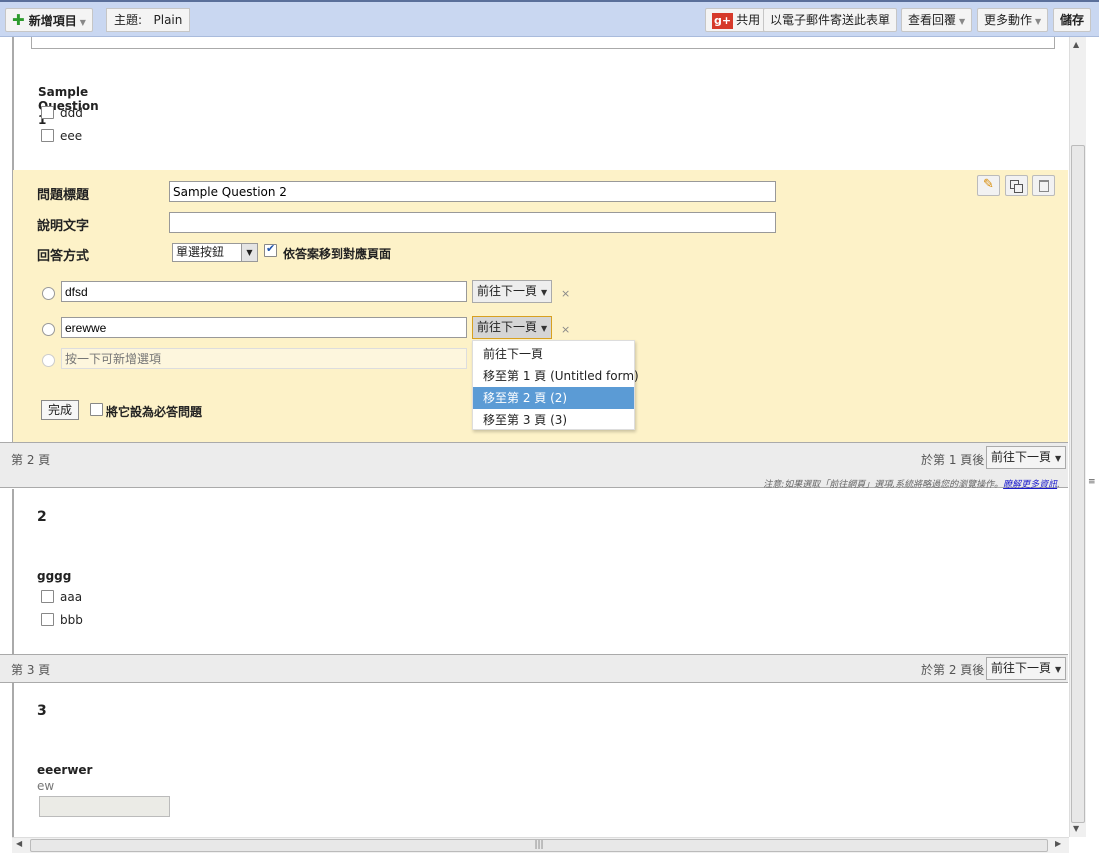  What do you see at coordinates (71, 597) in the screenshot?
I see `option-label: aaa` at bounding box center [71, 597].